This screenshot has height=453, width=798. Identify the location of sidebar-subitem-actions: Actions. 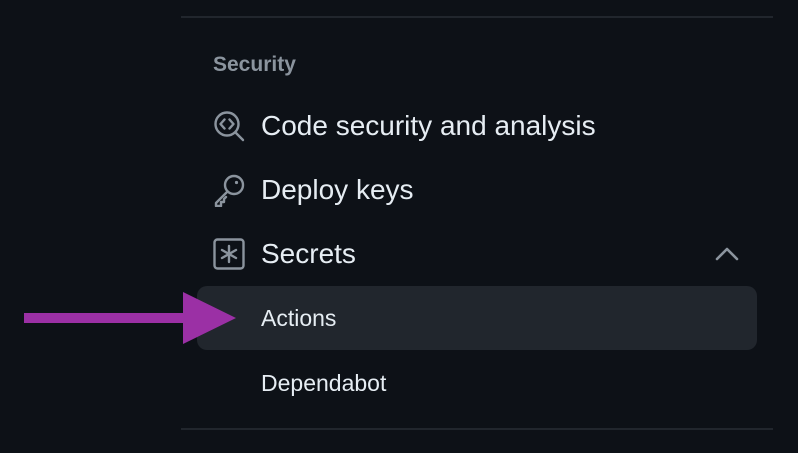
(477, 318).